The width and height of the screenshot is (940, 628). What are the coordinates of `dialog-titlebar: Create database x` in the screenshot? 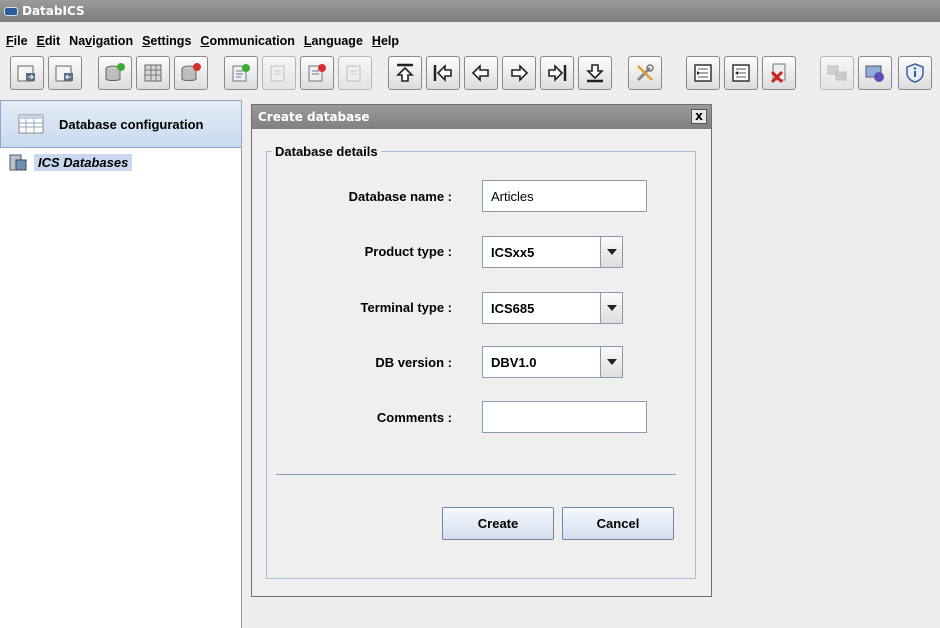 It's located at (481, 117).